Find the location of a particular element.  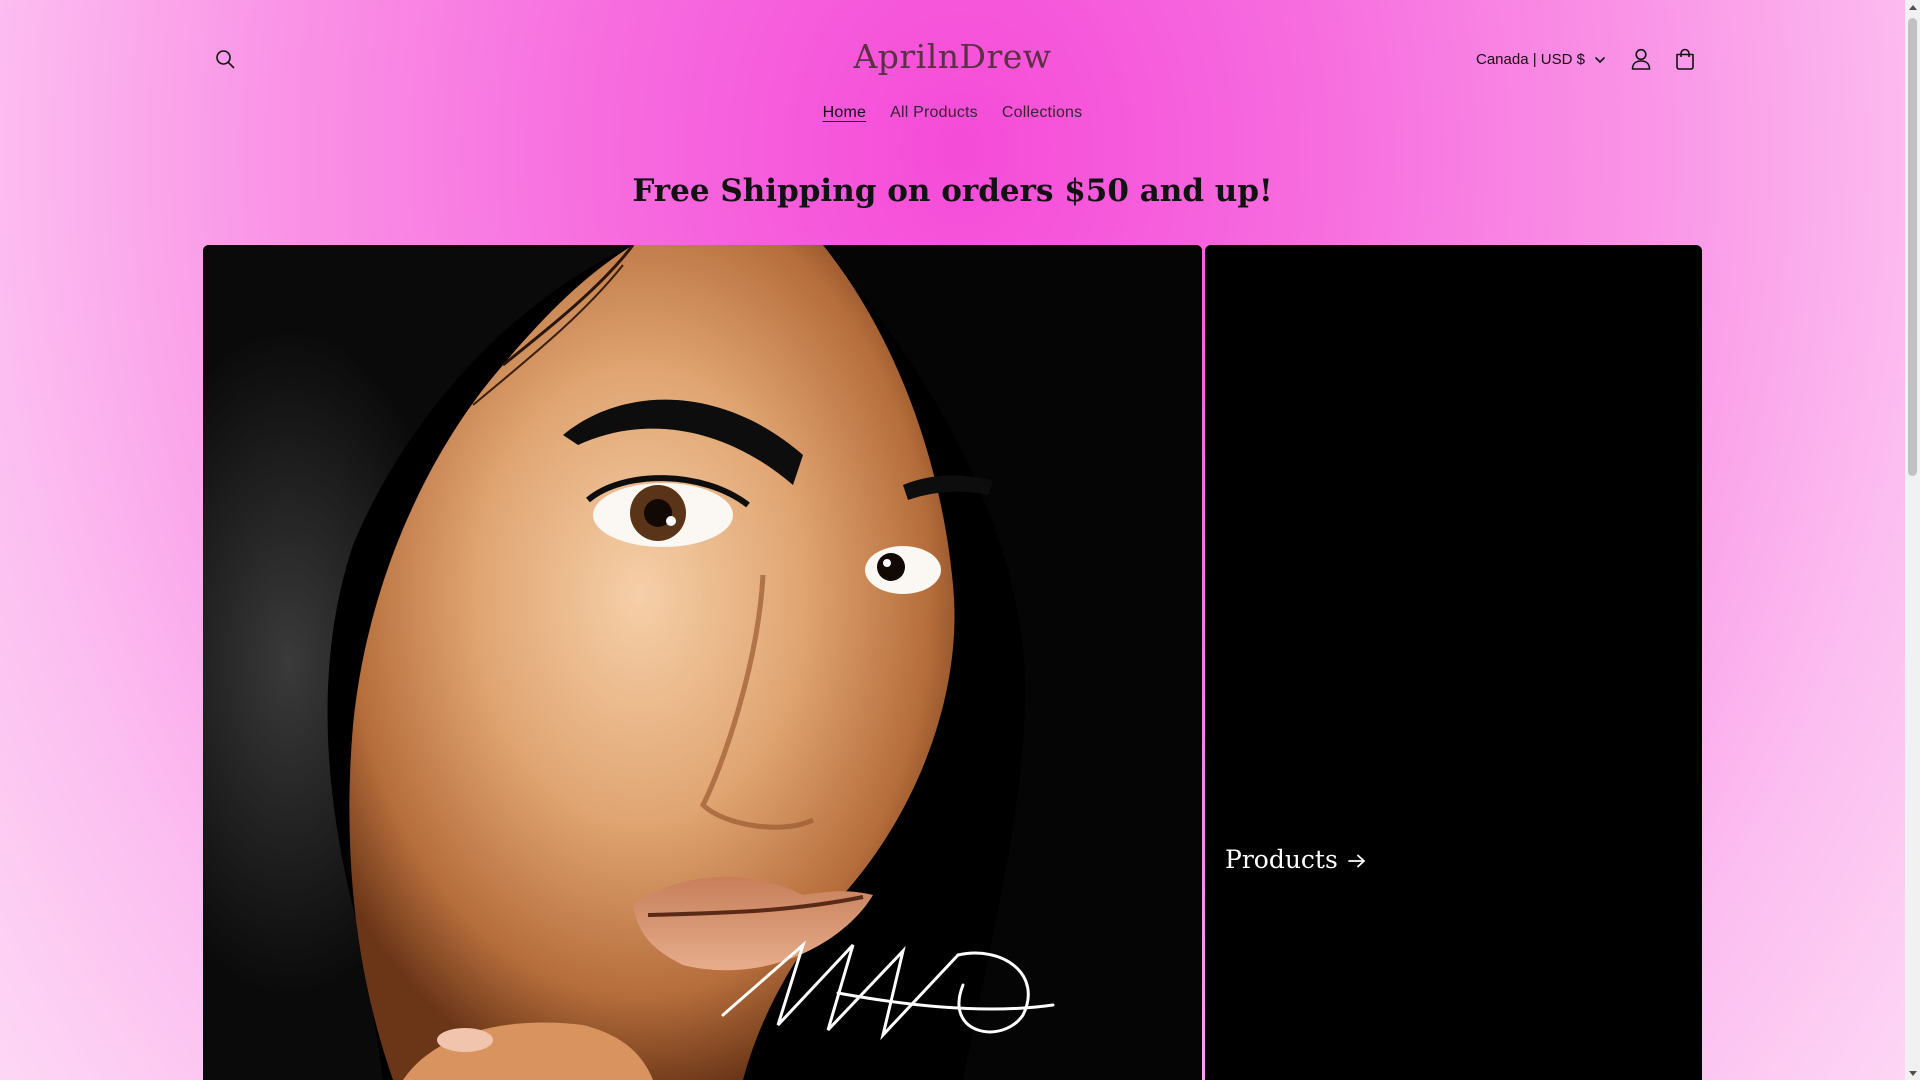

scroll-up-arrow is located at coordinates (1912, 7).